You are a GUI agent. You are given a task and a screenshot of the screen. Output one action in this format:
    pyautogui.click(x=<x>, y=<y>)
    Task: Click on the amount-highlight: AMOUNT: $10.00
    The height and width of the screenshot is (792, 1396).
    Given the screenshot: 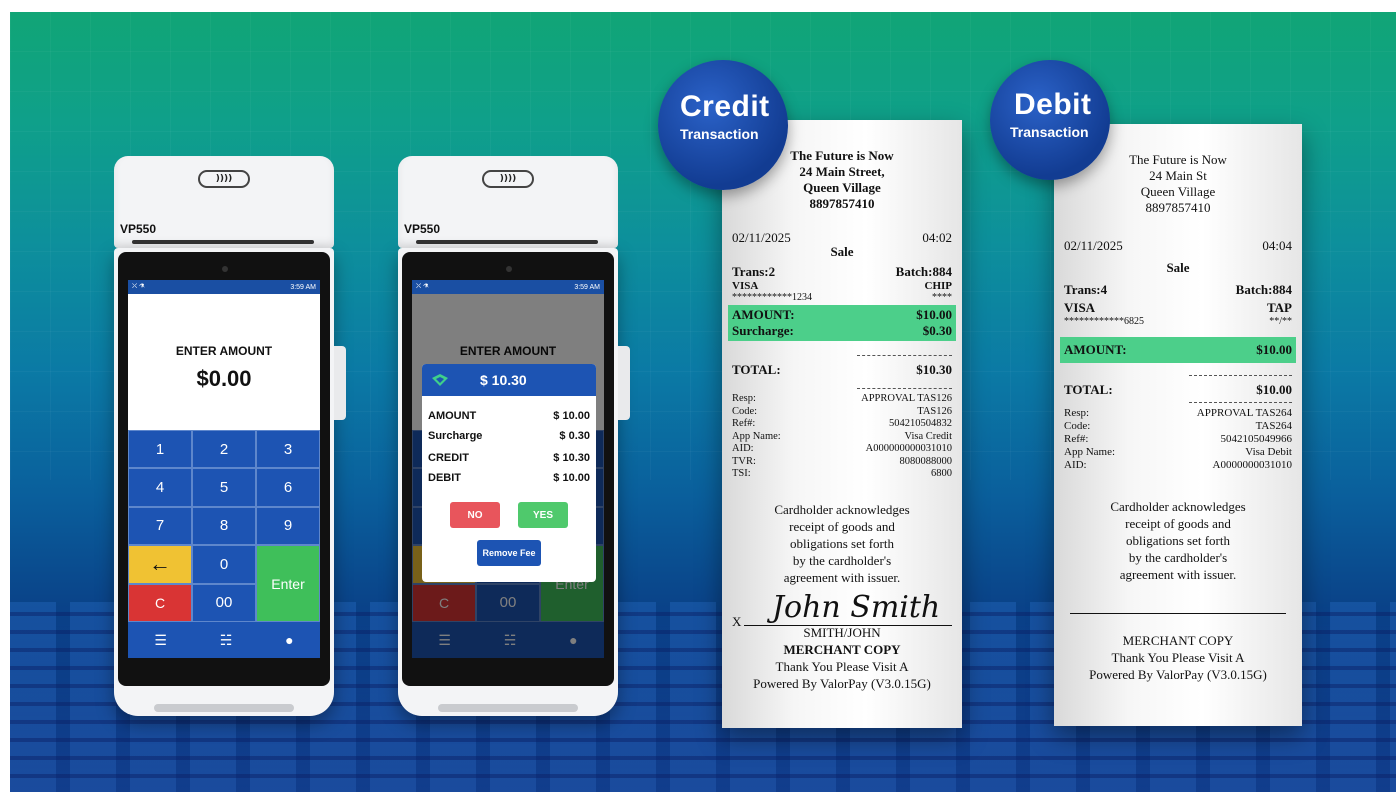 What is the action you would take?
    pyautogui.click(x=1178, y=350)
    